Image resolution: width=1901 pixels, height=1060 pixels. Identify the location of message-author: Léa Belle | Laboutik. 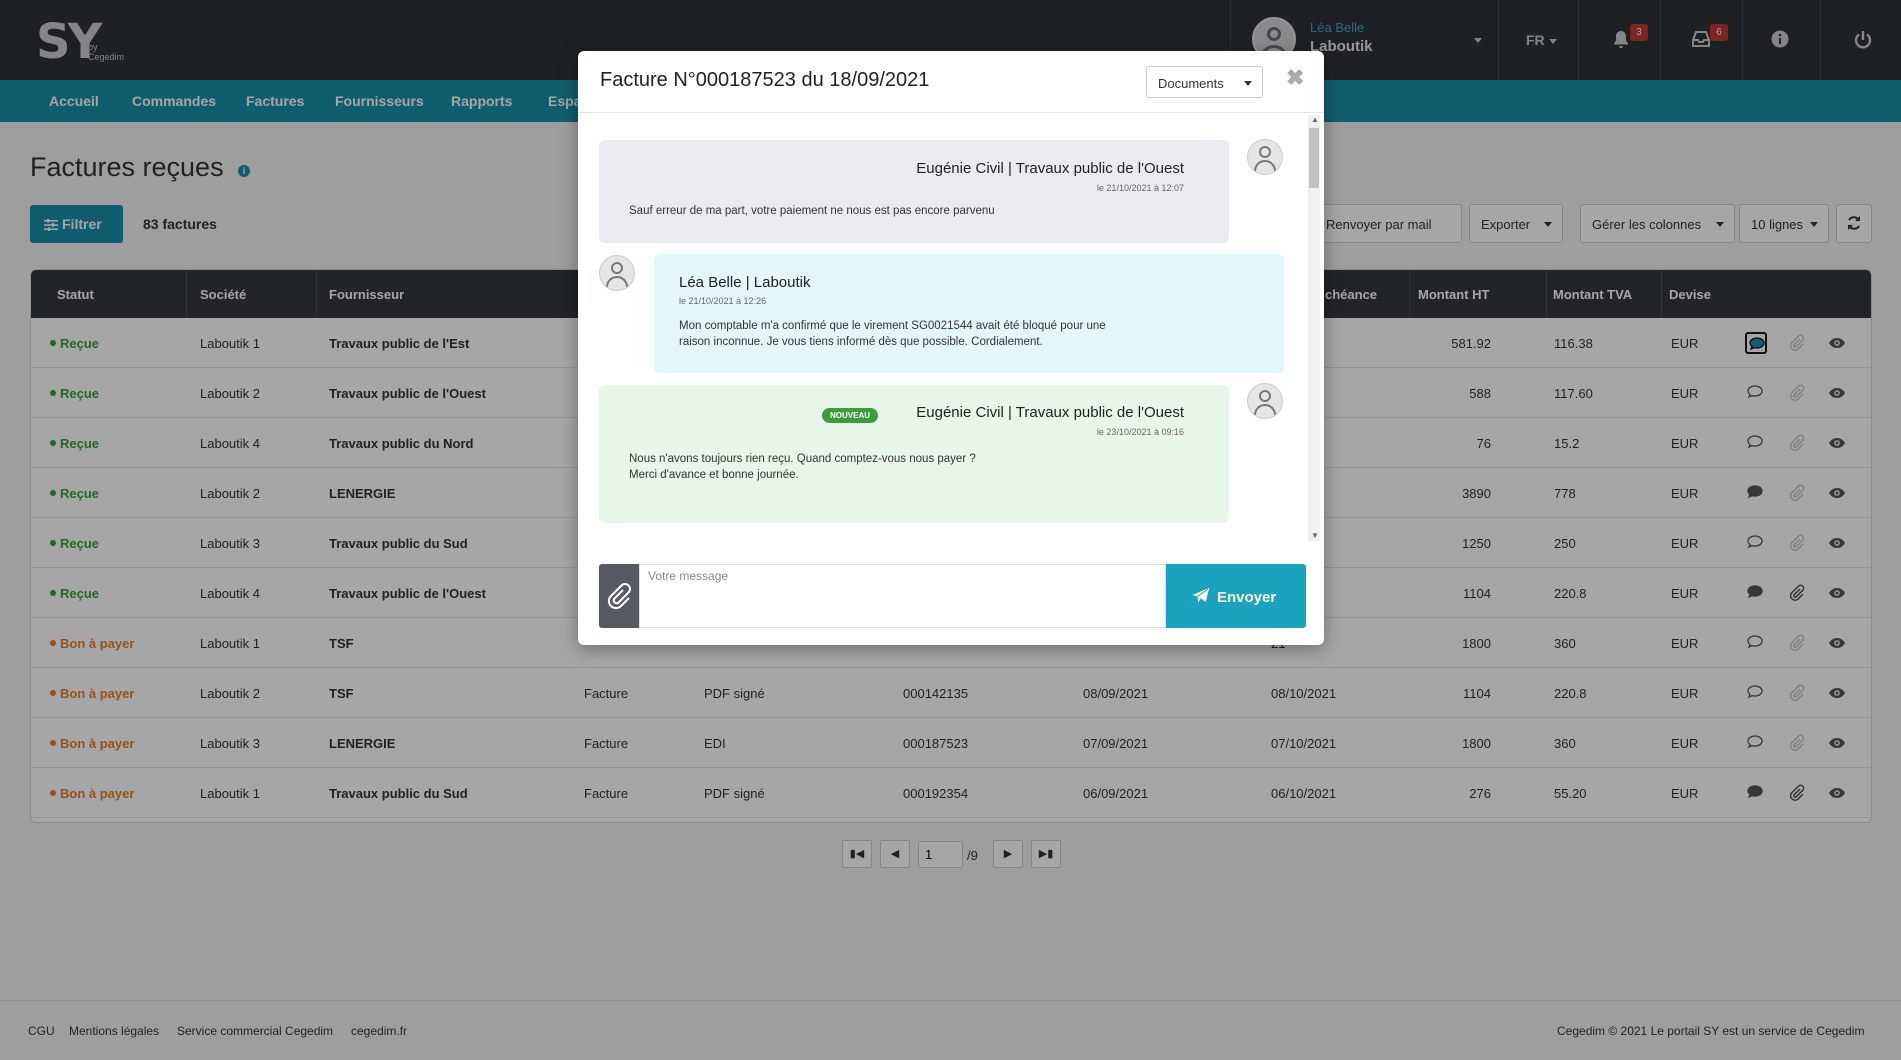
(745, 282).